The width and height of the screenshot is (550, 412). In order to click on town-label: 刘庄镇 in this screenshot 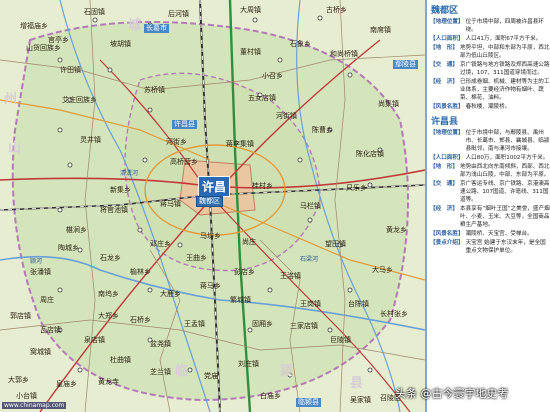, I will do `click(248, 364)`.